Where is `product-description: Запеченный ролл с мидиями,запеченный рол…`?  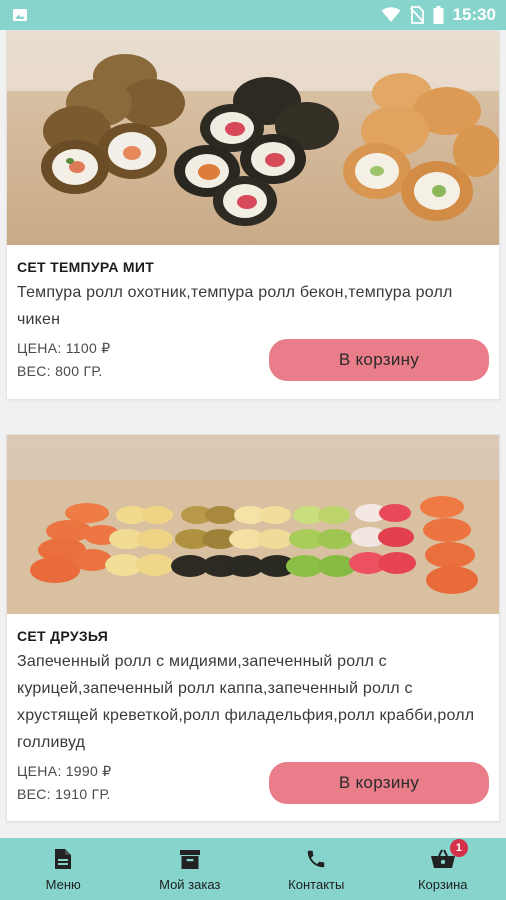
product-description: Запеченный ролл с мидиями,запеченный рол… is located at coordinates (246, 702).